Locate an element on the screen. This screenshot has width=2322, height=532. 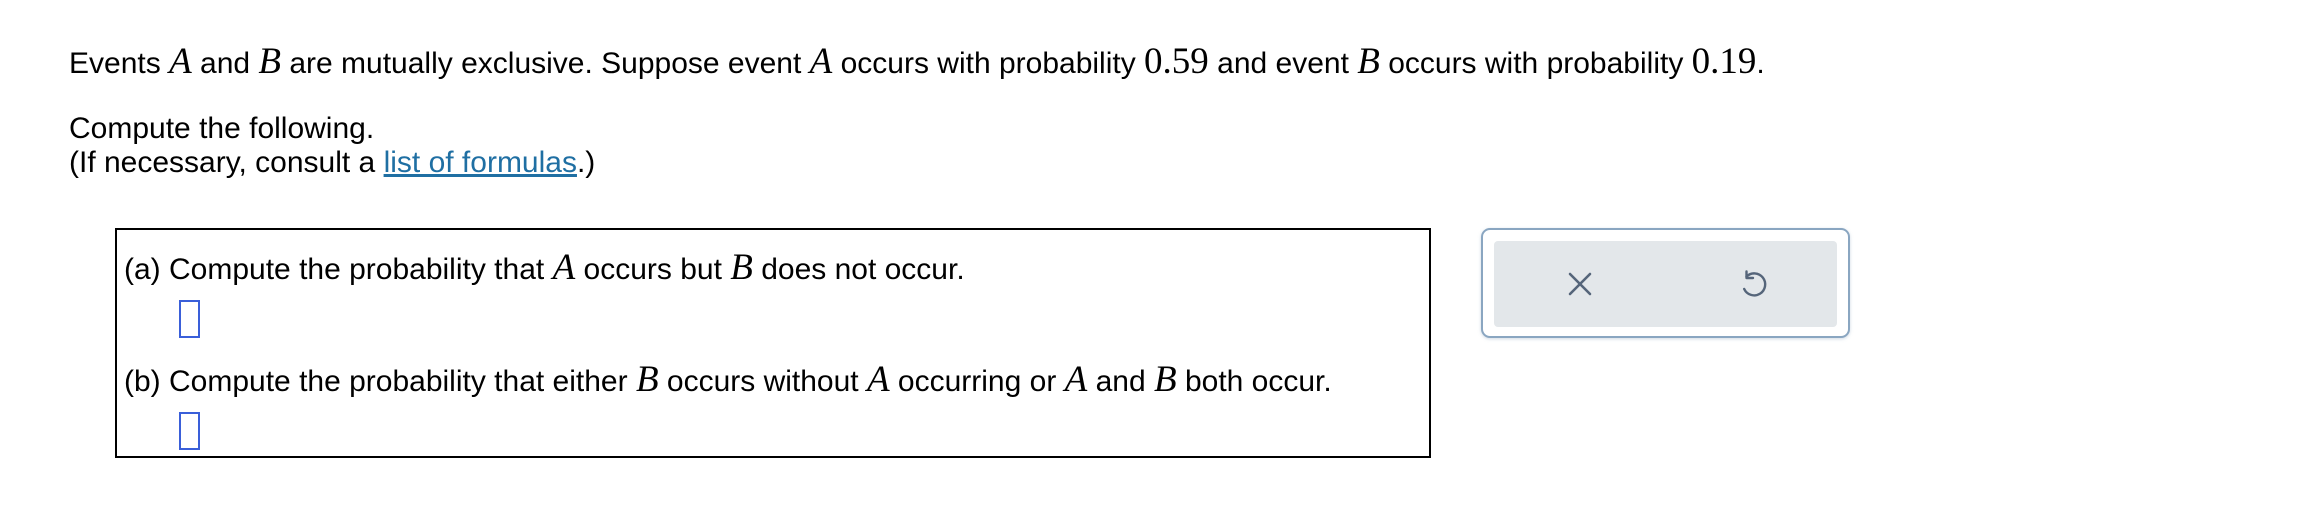
question-b-part: occurs without is located at coordinates (762, 381).